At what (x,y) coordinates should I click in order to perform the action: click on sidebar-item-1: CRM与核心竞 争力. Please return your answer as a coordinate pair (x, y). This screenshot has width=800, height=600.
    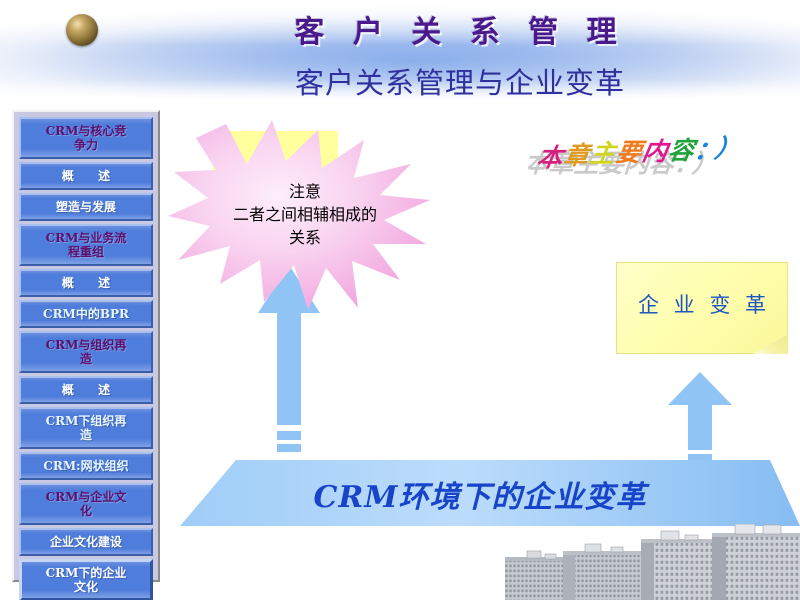
    Looking at the image, I should click on (86, 138).